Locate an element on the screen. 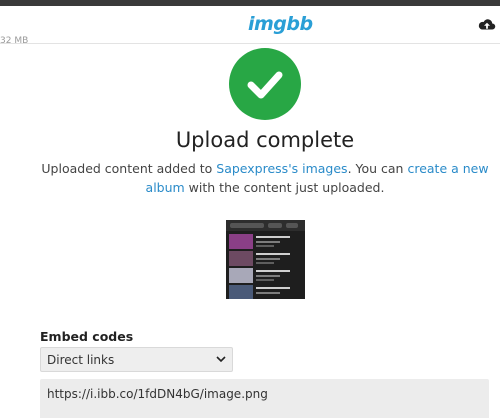 The width and height of the screenshot is (500, 418). side-text-fragment: 32 MB is located at coordinates (14, 41).